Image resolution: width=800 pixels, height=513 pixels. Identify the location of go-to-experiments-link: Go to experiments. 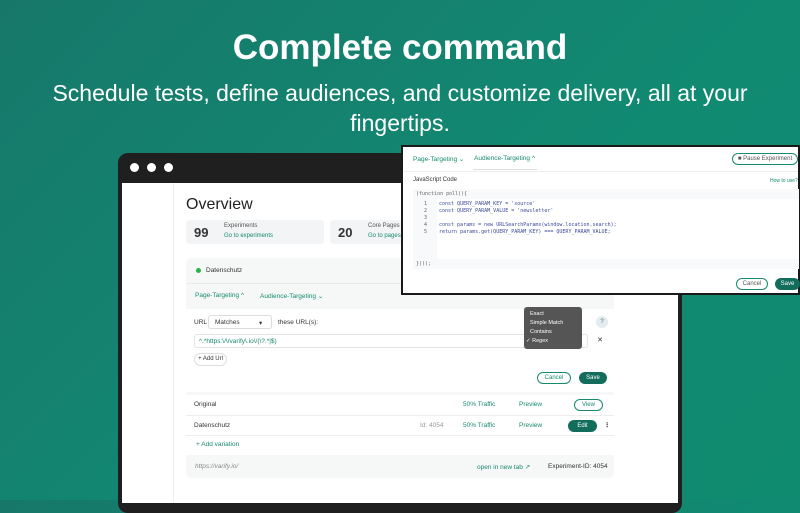
(248, 236).